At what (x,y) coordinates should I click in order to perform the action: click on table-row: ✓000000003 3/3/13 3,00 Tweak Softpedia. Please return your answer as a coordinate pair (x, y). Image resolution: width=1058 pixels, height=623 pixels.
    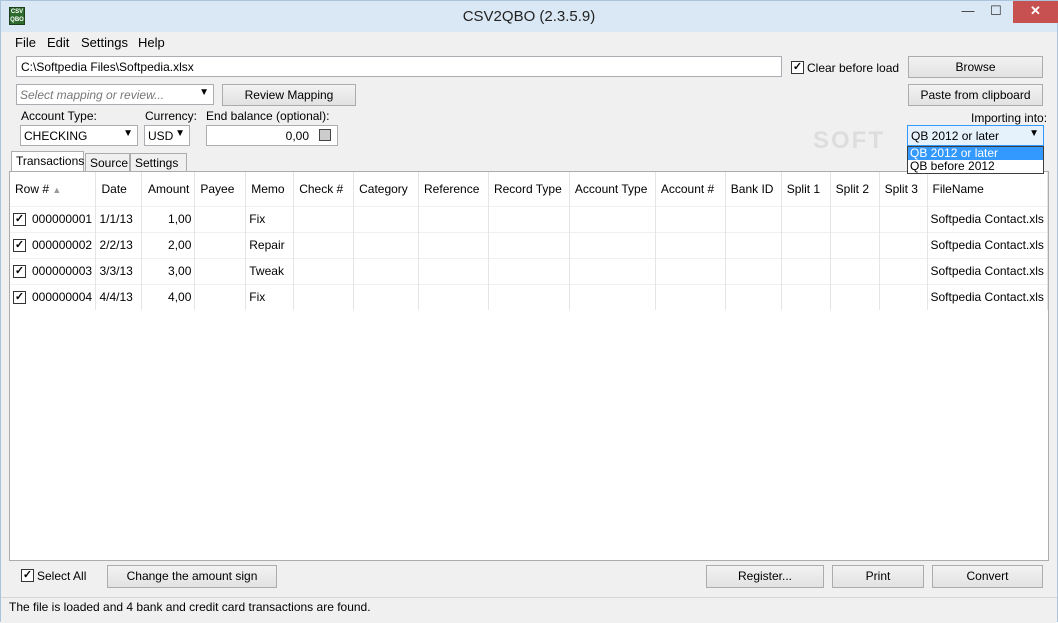
    Looking at the image, I should click on (529, 270).